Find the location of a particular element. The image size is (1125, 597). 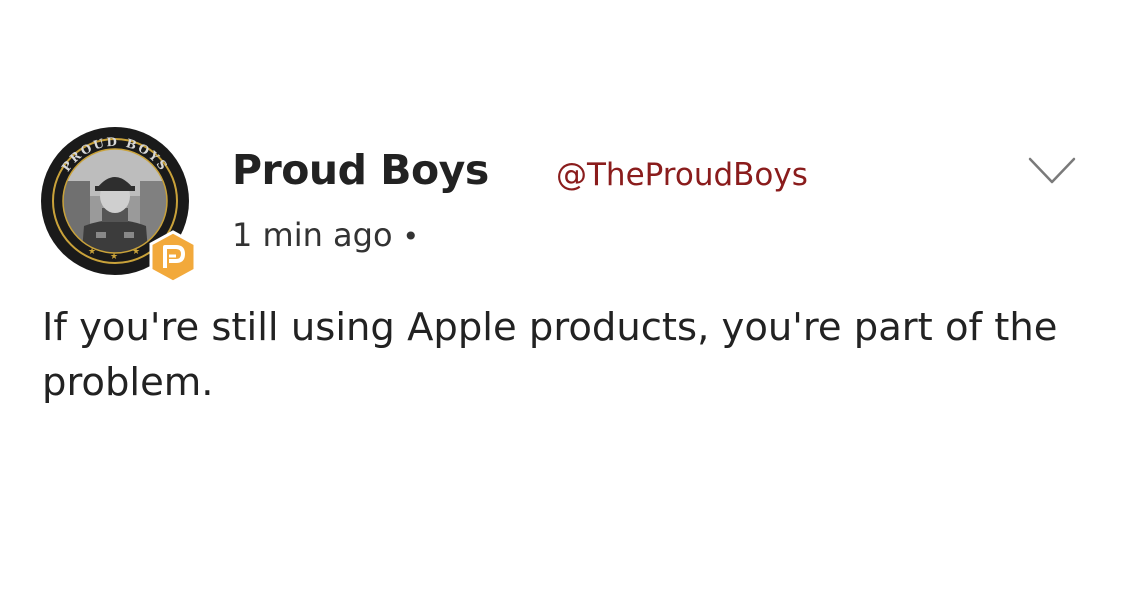

post-meta: 1 min ago • is located at coordinates (325, 235).